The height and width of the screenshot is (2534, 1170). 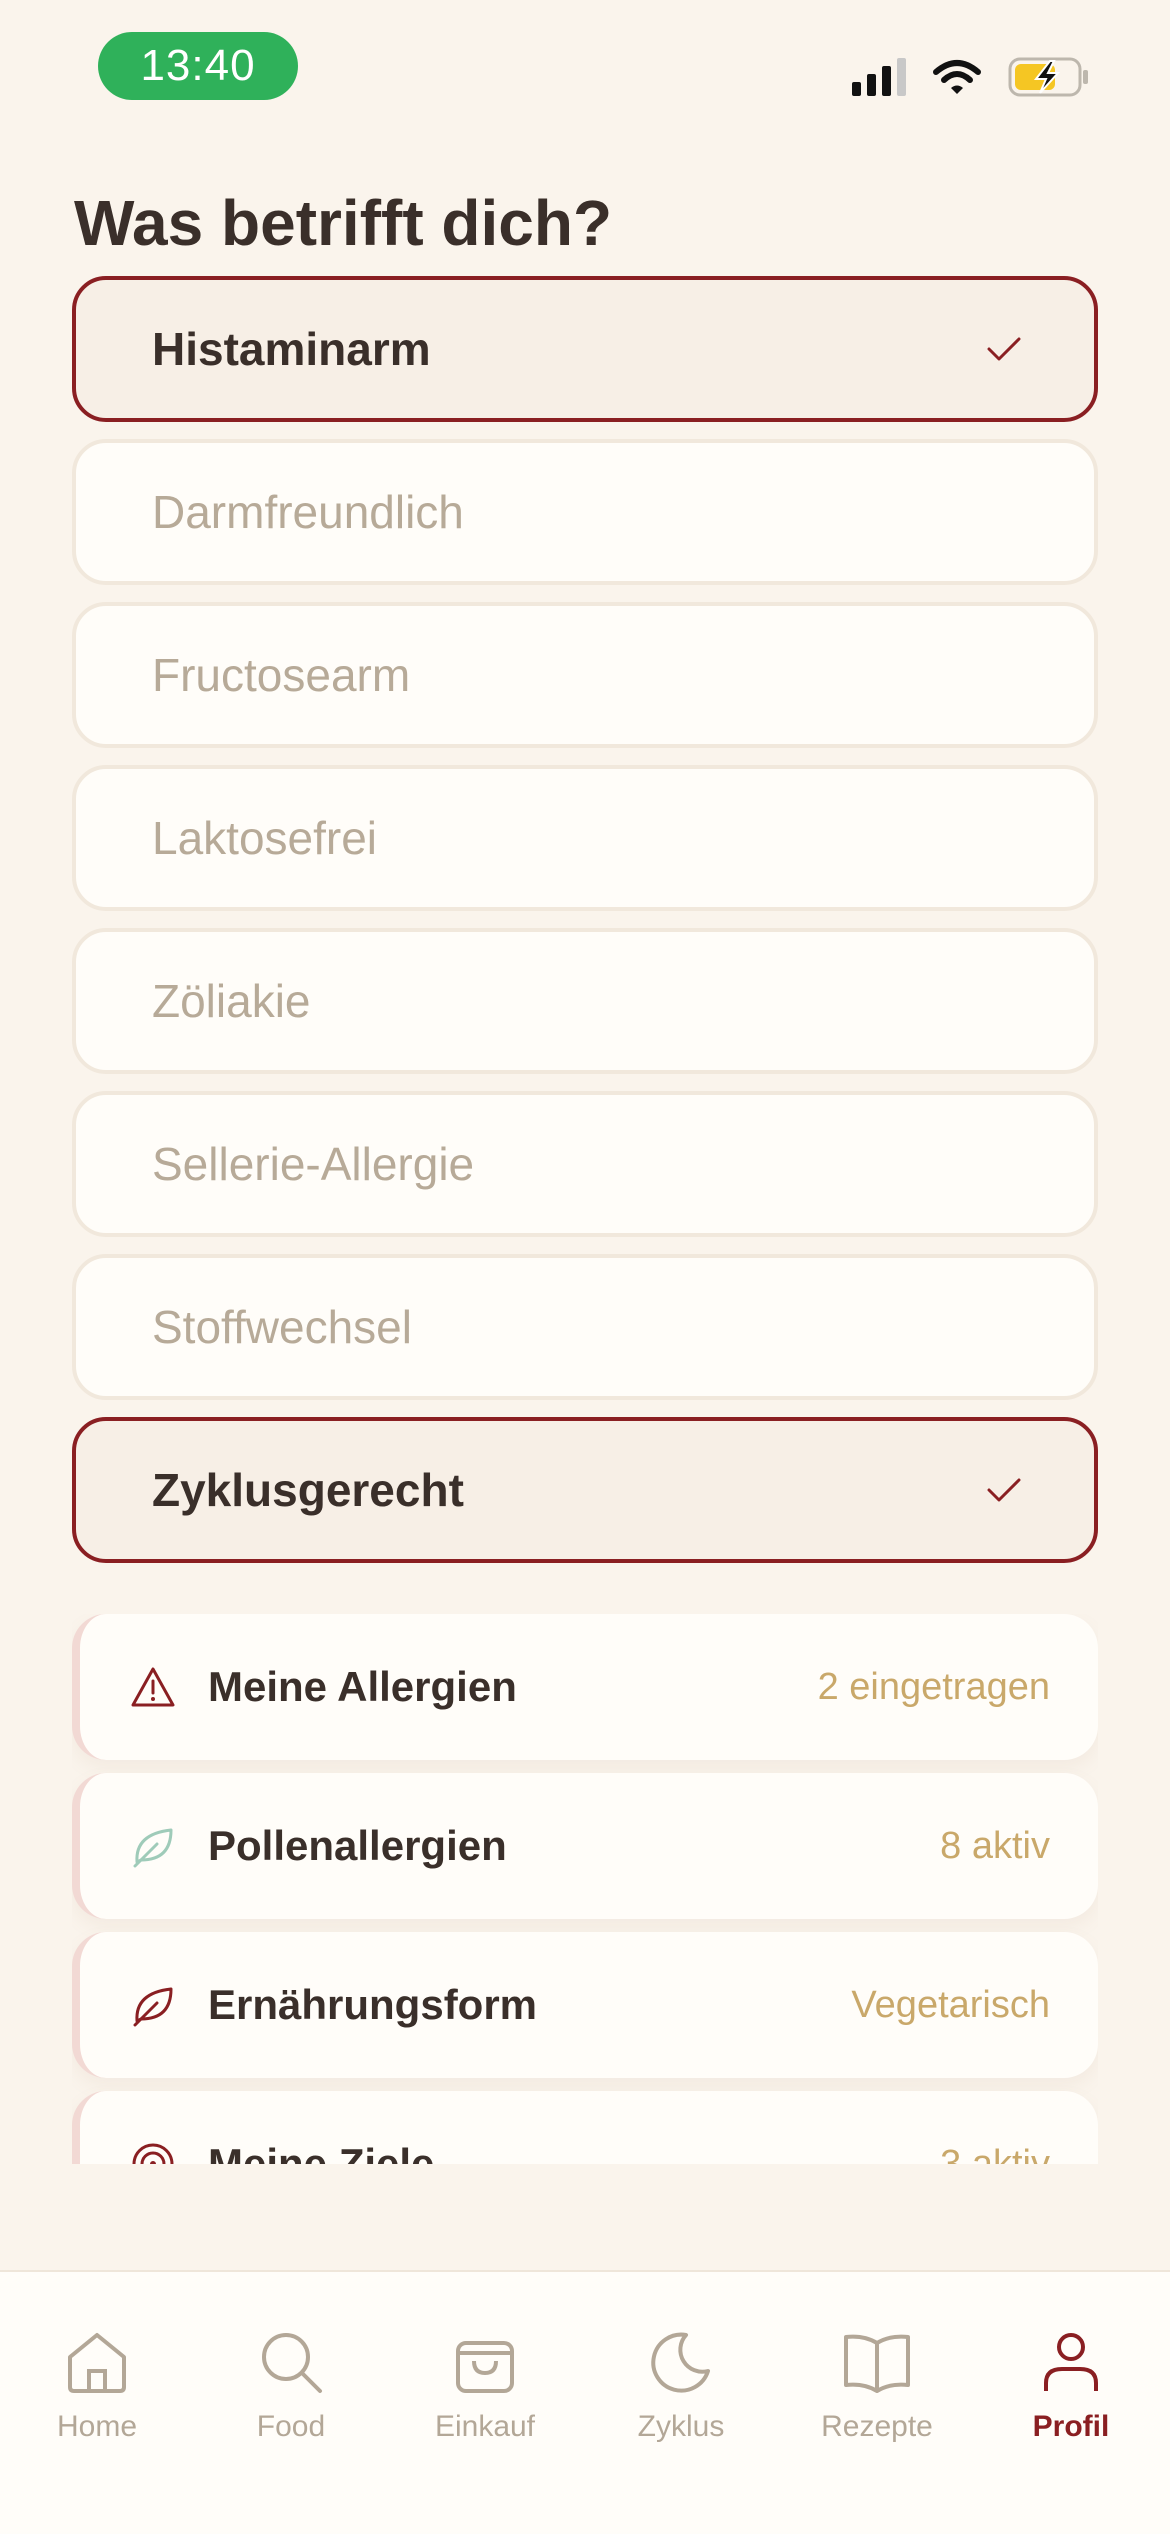 What do you see at coordinates (585, 349) in the screenshot?
I see `option-histaminarm: Histaminarm` at bounding box center [585, 349].